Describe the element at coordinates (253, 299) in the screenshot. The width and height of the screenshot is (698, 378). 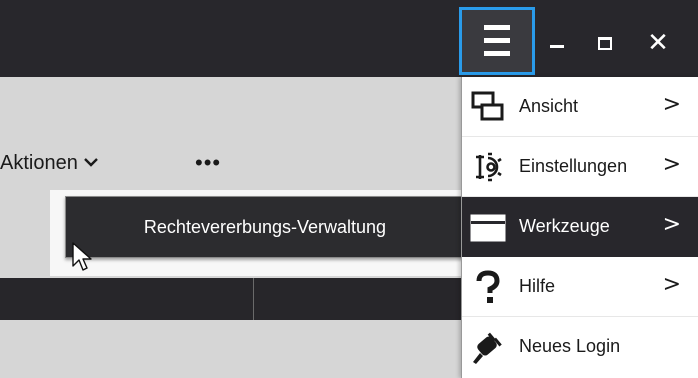
I see `column-divider` at that location.